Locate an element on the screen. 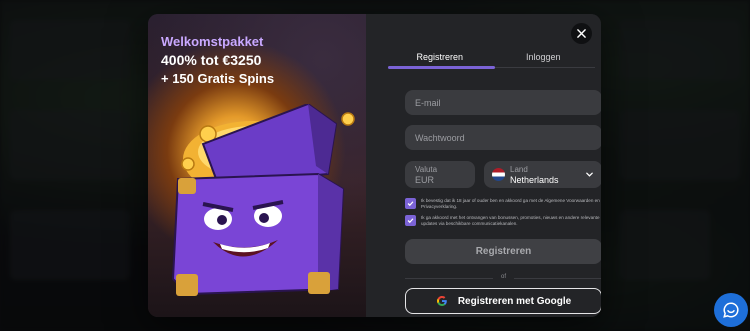 This screenshot has height=331, width=750. currency-value: EUR is located at coordinates (425, 179).